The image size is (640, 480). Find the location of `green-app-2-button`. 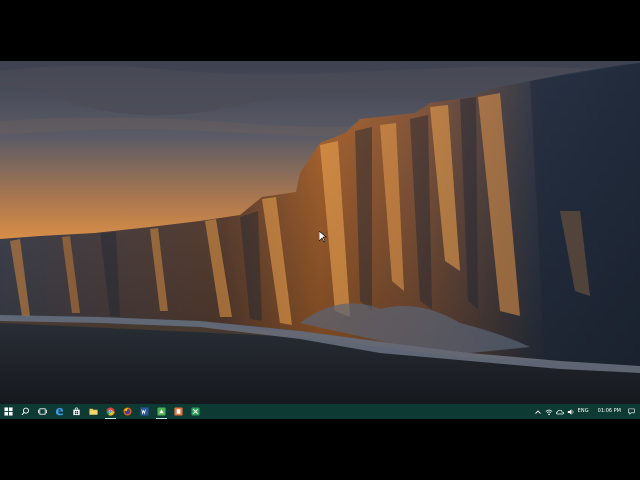

green-app-2-button is located at coordinates (195, 411).